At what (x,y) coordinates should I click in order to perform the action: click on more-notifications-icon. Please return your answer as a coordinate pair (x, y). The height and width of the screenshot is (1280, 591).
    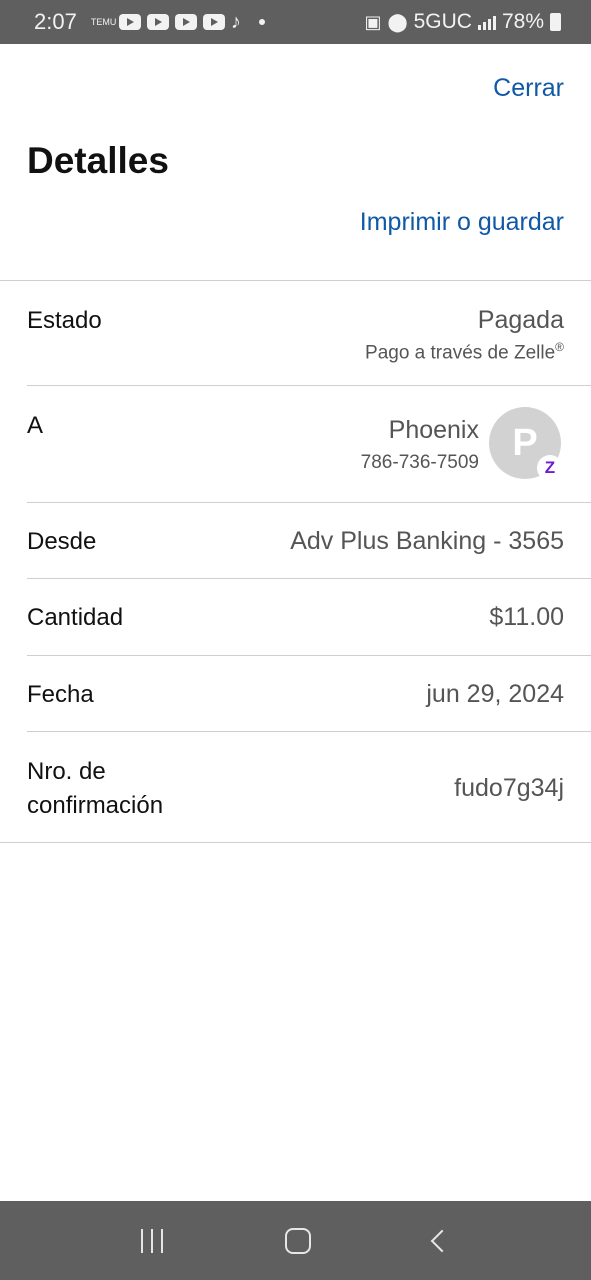
    Looking at the image, I should click on (261, 22).